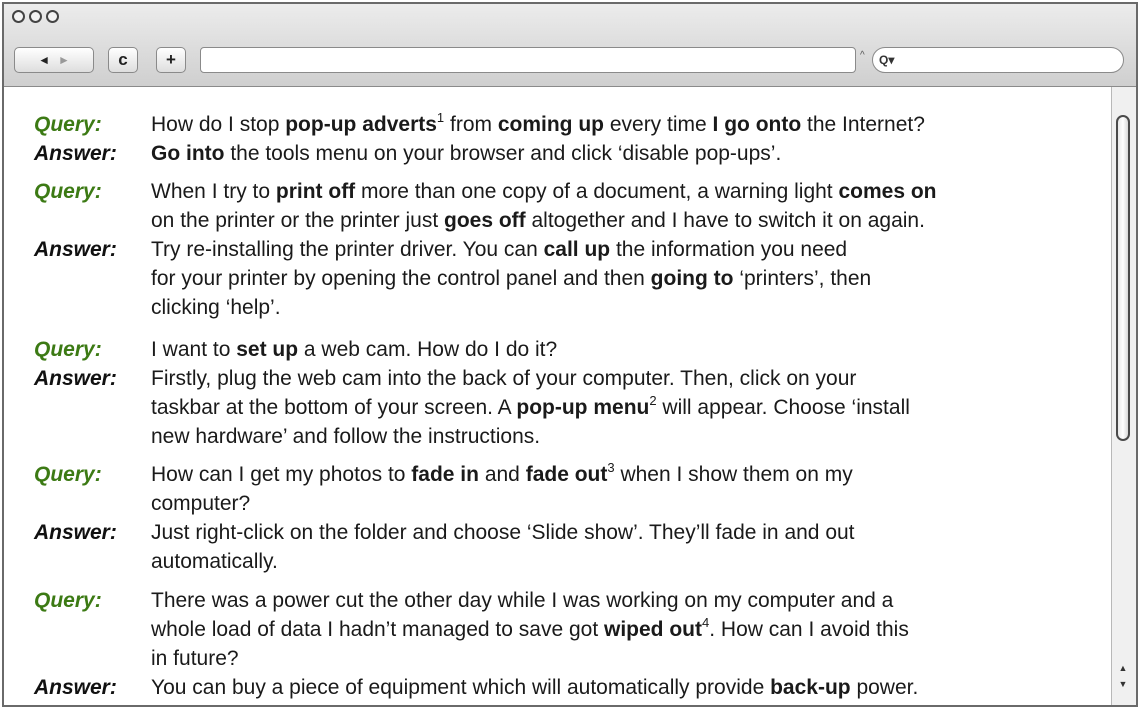 The width and height of the screenshot is (1142, 711). Describe the element at coordinates (18, 16) in the screenshot. I see `close-window-button` at that location.